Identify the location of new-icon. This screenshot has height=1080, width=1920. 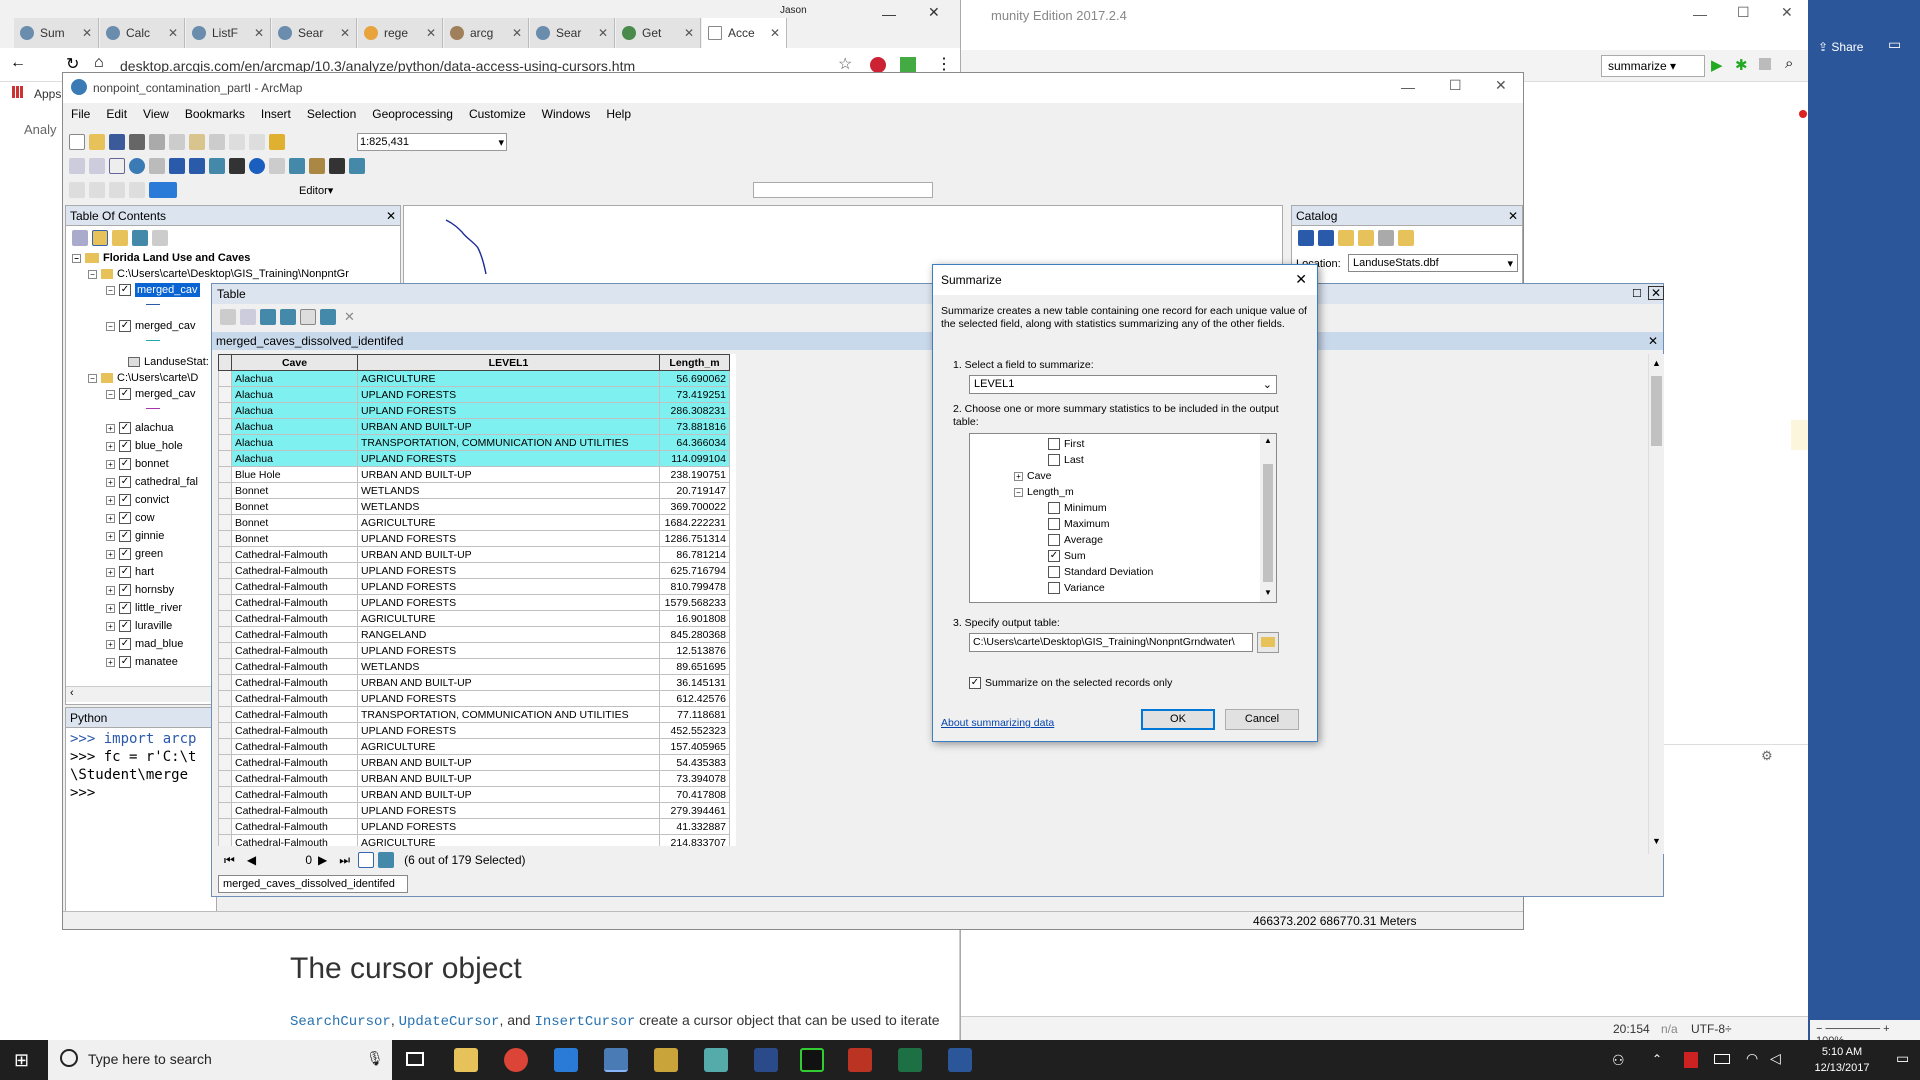
(77, 142).